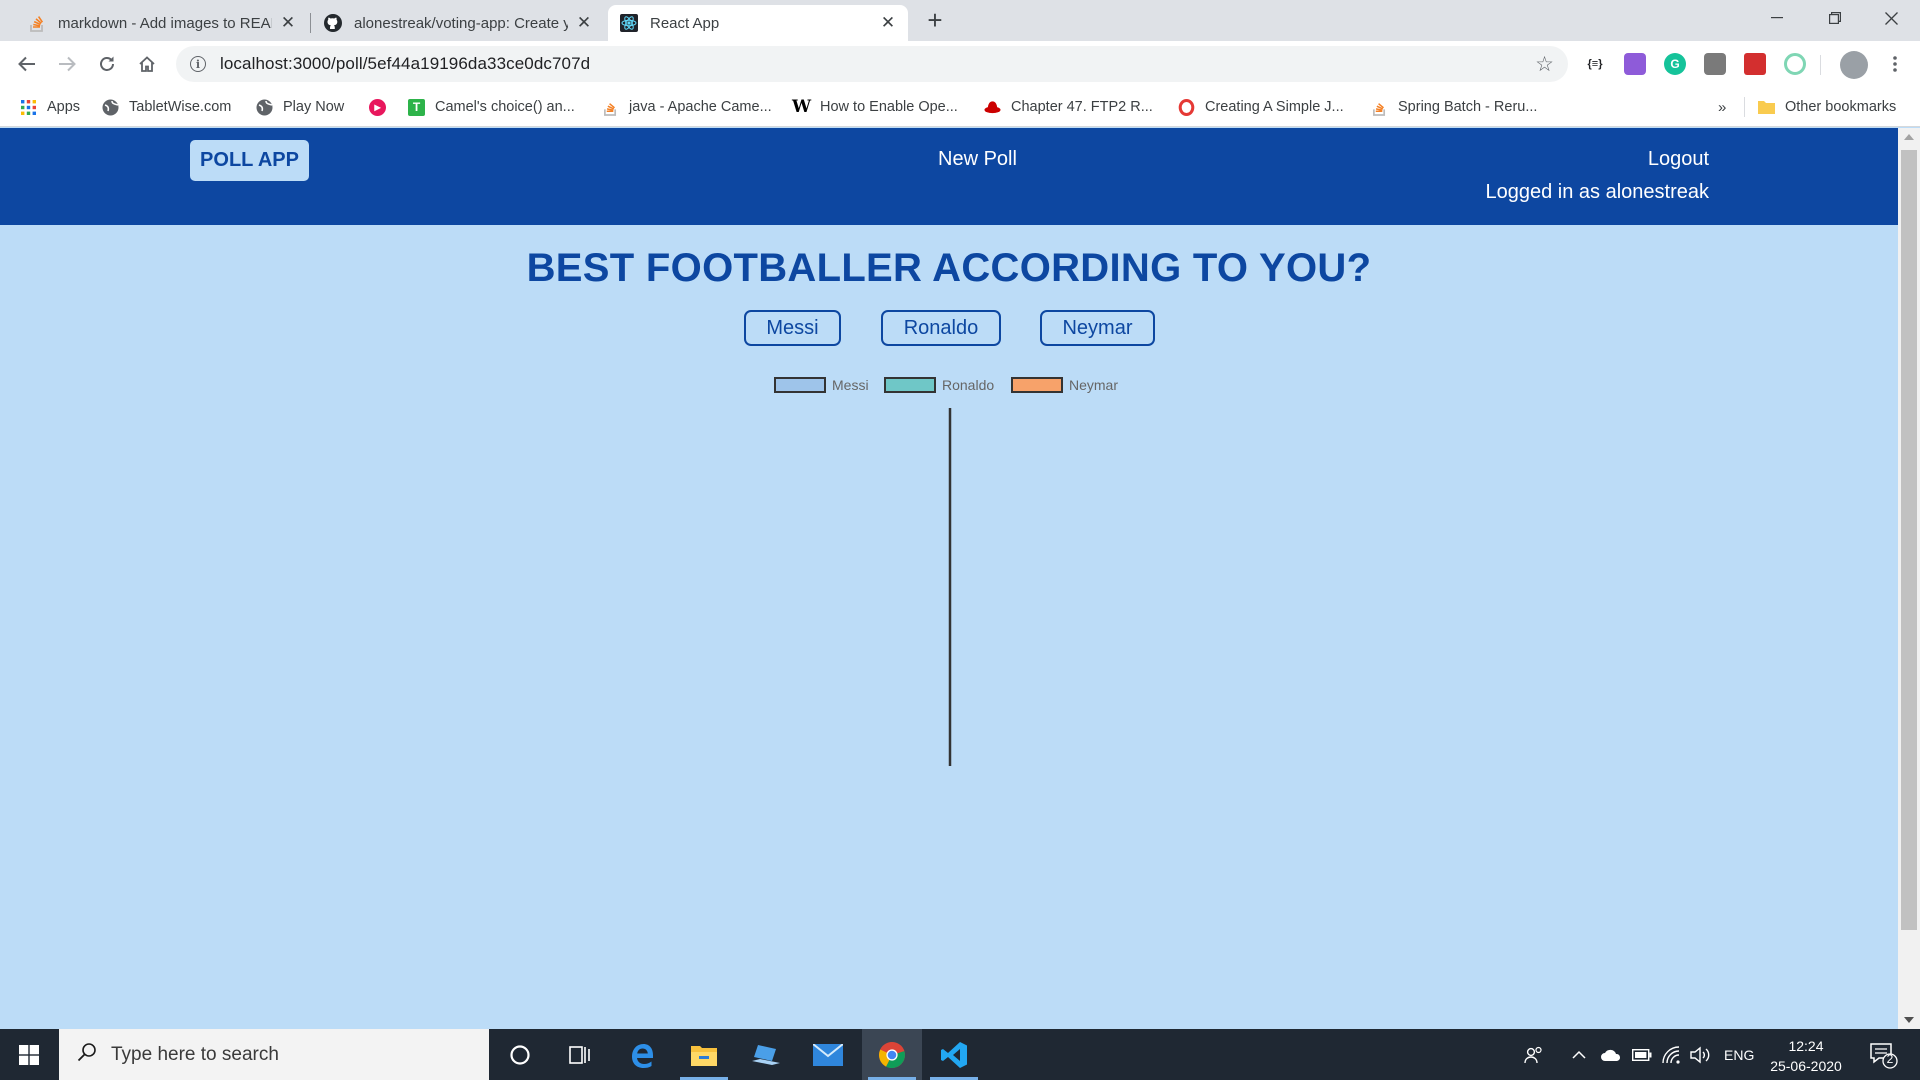  What do you see at coordinates (67, 64) in the screenshot?
I see `forward-arrow-icon` at bounding box center [67, 64].